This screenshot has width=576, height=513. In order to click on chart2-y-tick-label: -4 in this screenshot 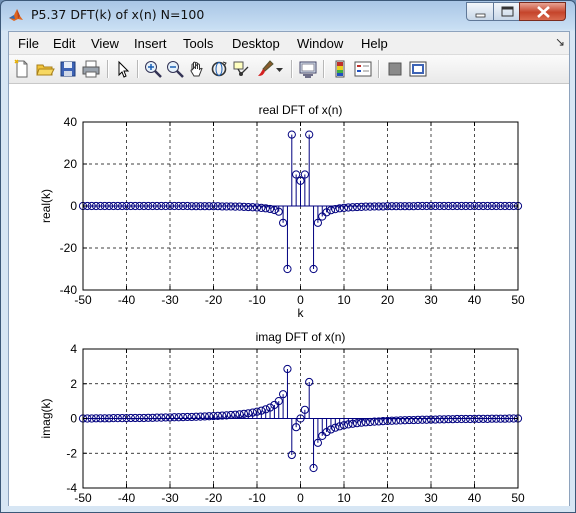, I will do `click(71, 488)`.